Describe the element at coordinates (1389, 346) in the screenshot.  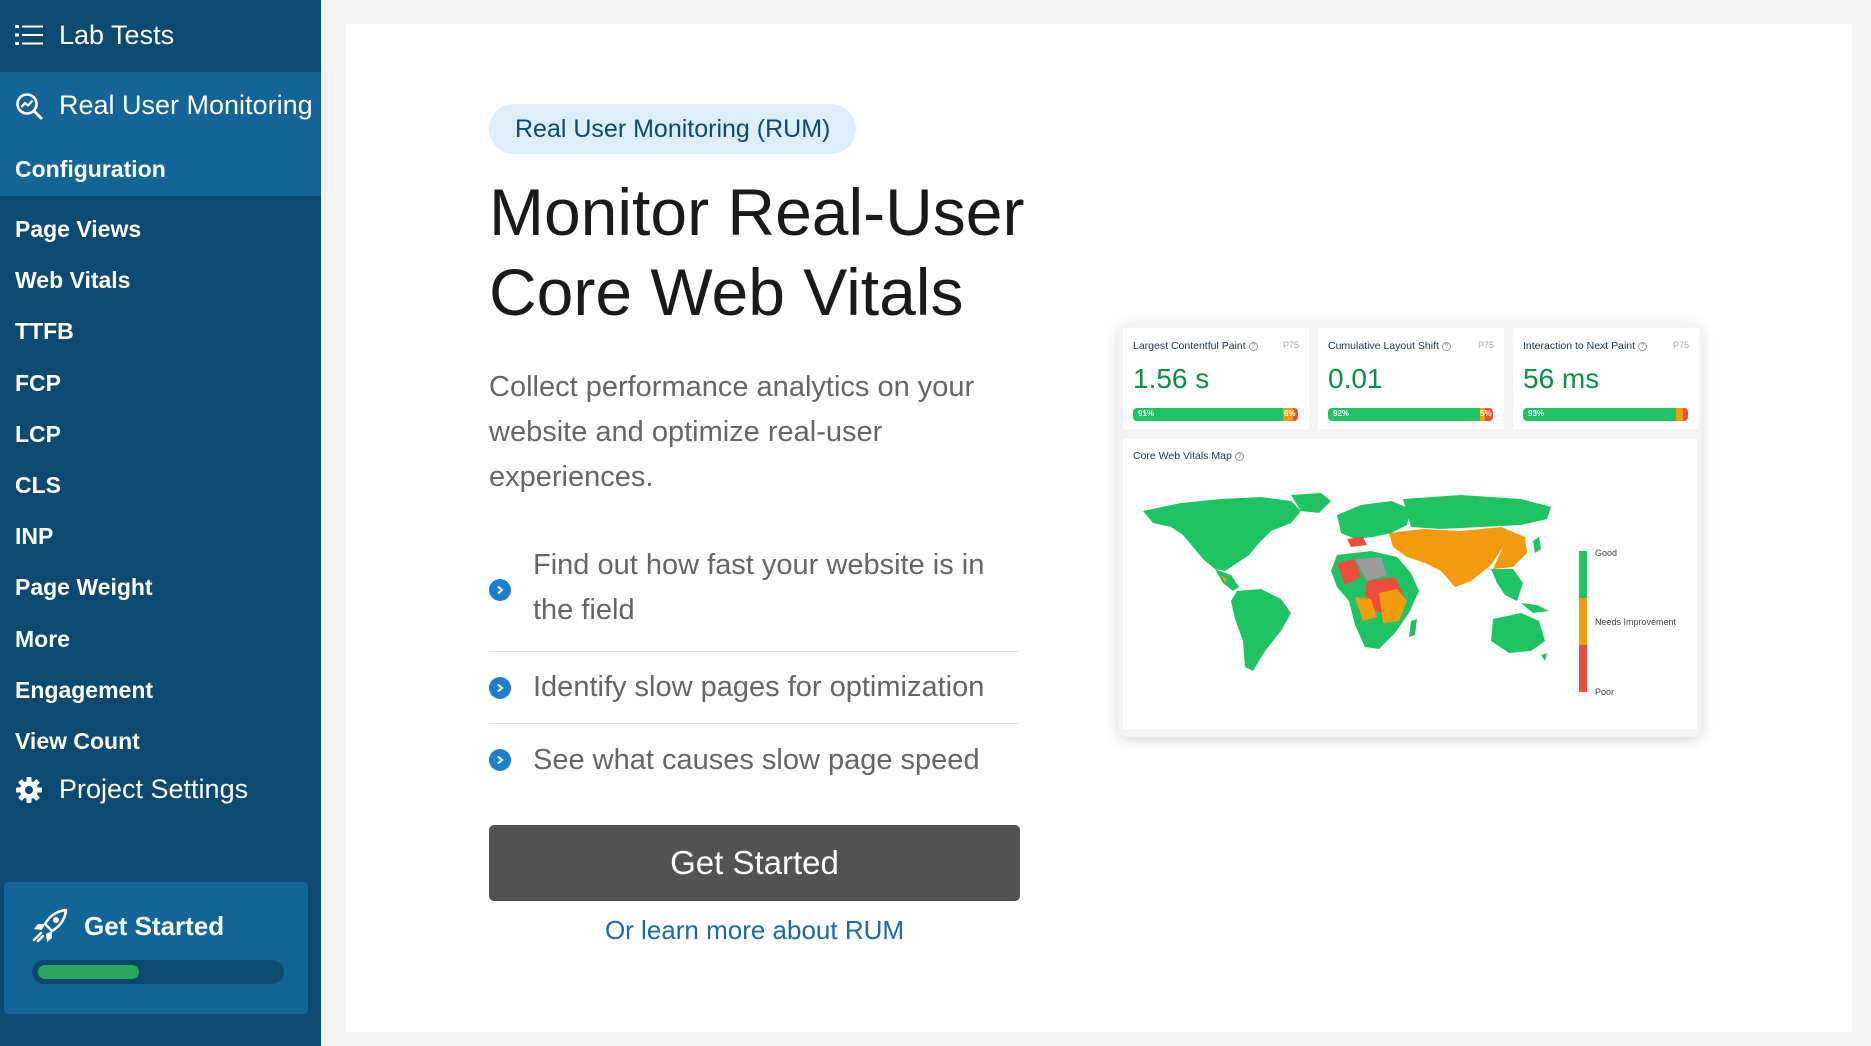
I see `metric-title: Cumulative Layout Shift?` at that location.